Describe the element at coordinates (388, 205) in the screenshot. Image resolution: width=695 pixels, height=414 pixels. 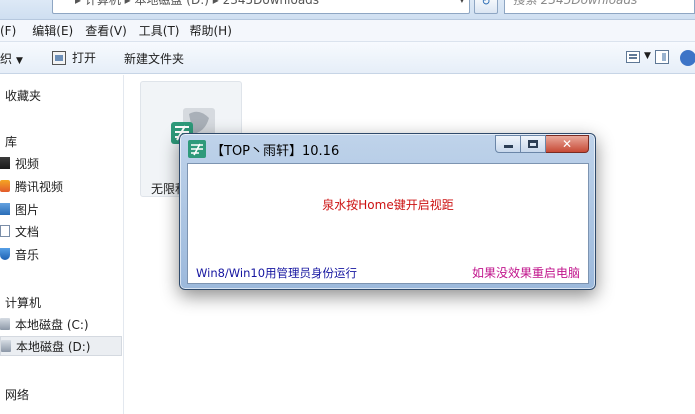
I see `status-message: 泉水按Home键开启视距` at that location.